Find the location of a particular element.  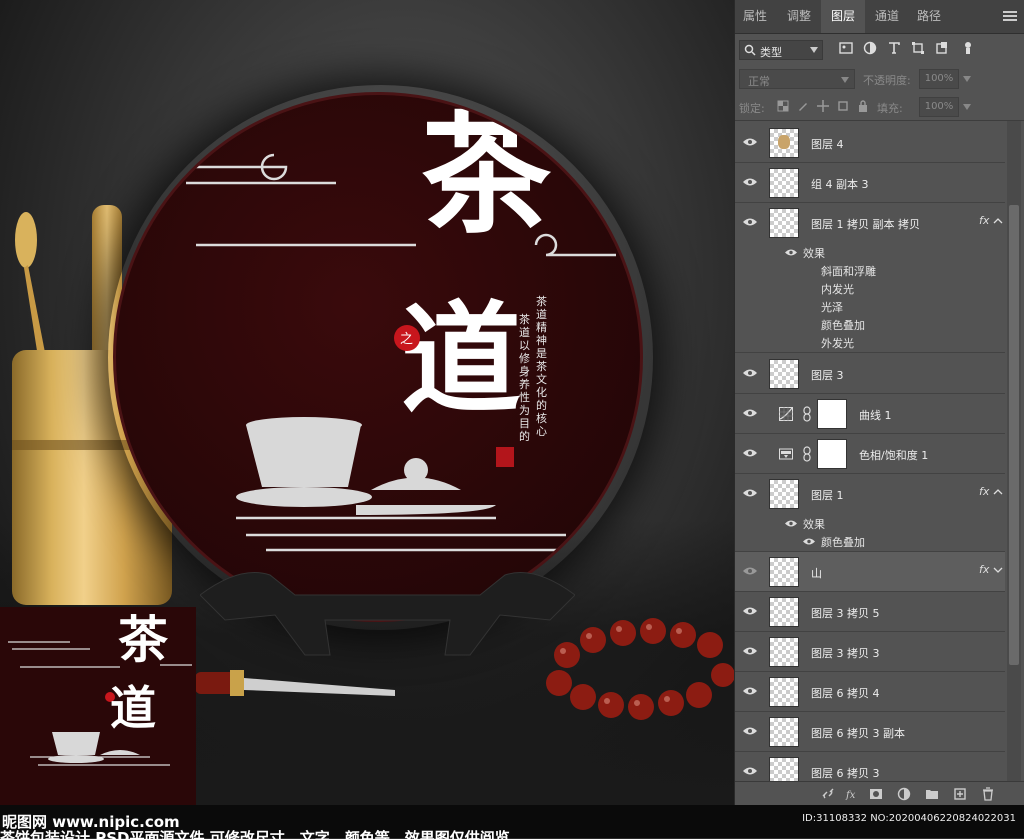

lock-transparent-icon is located at coordinates (783, 106).